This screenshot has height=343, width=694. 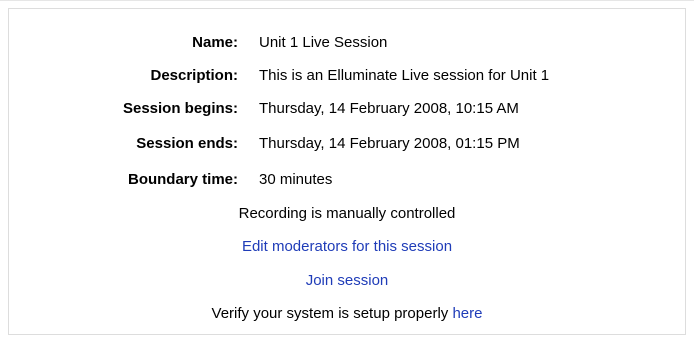 I want to click on recording-status-text: Recording is manually controlled, so click(x=347, y=213).